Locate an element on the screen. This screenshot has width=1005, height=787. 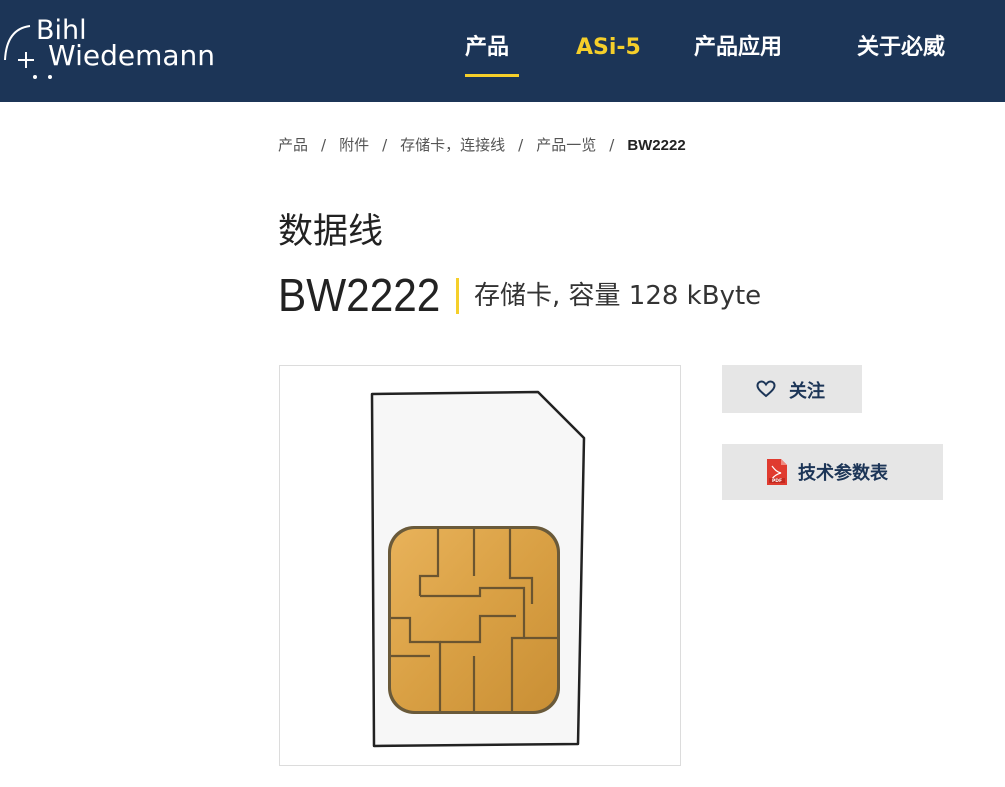
title-divider is located at coordinates (457, 296).